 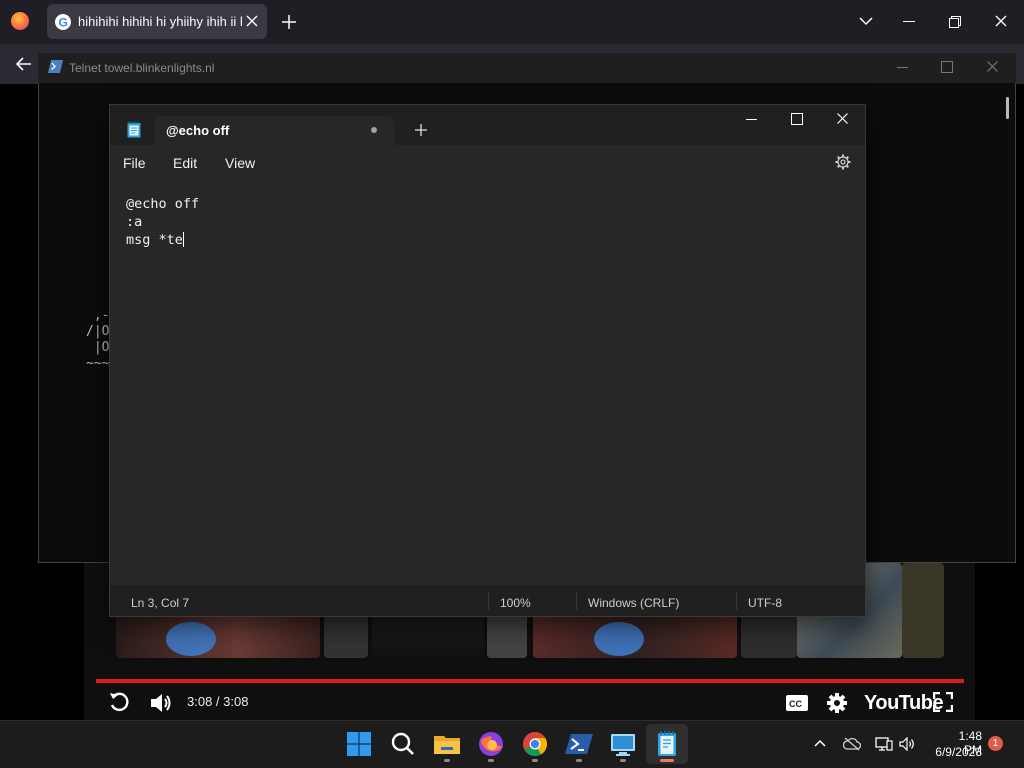 What do you see at coordinates (907, 744) in the screenshot?
I see `speaker-icon` at bounding box center [907, 744].